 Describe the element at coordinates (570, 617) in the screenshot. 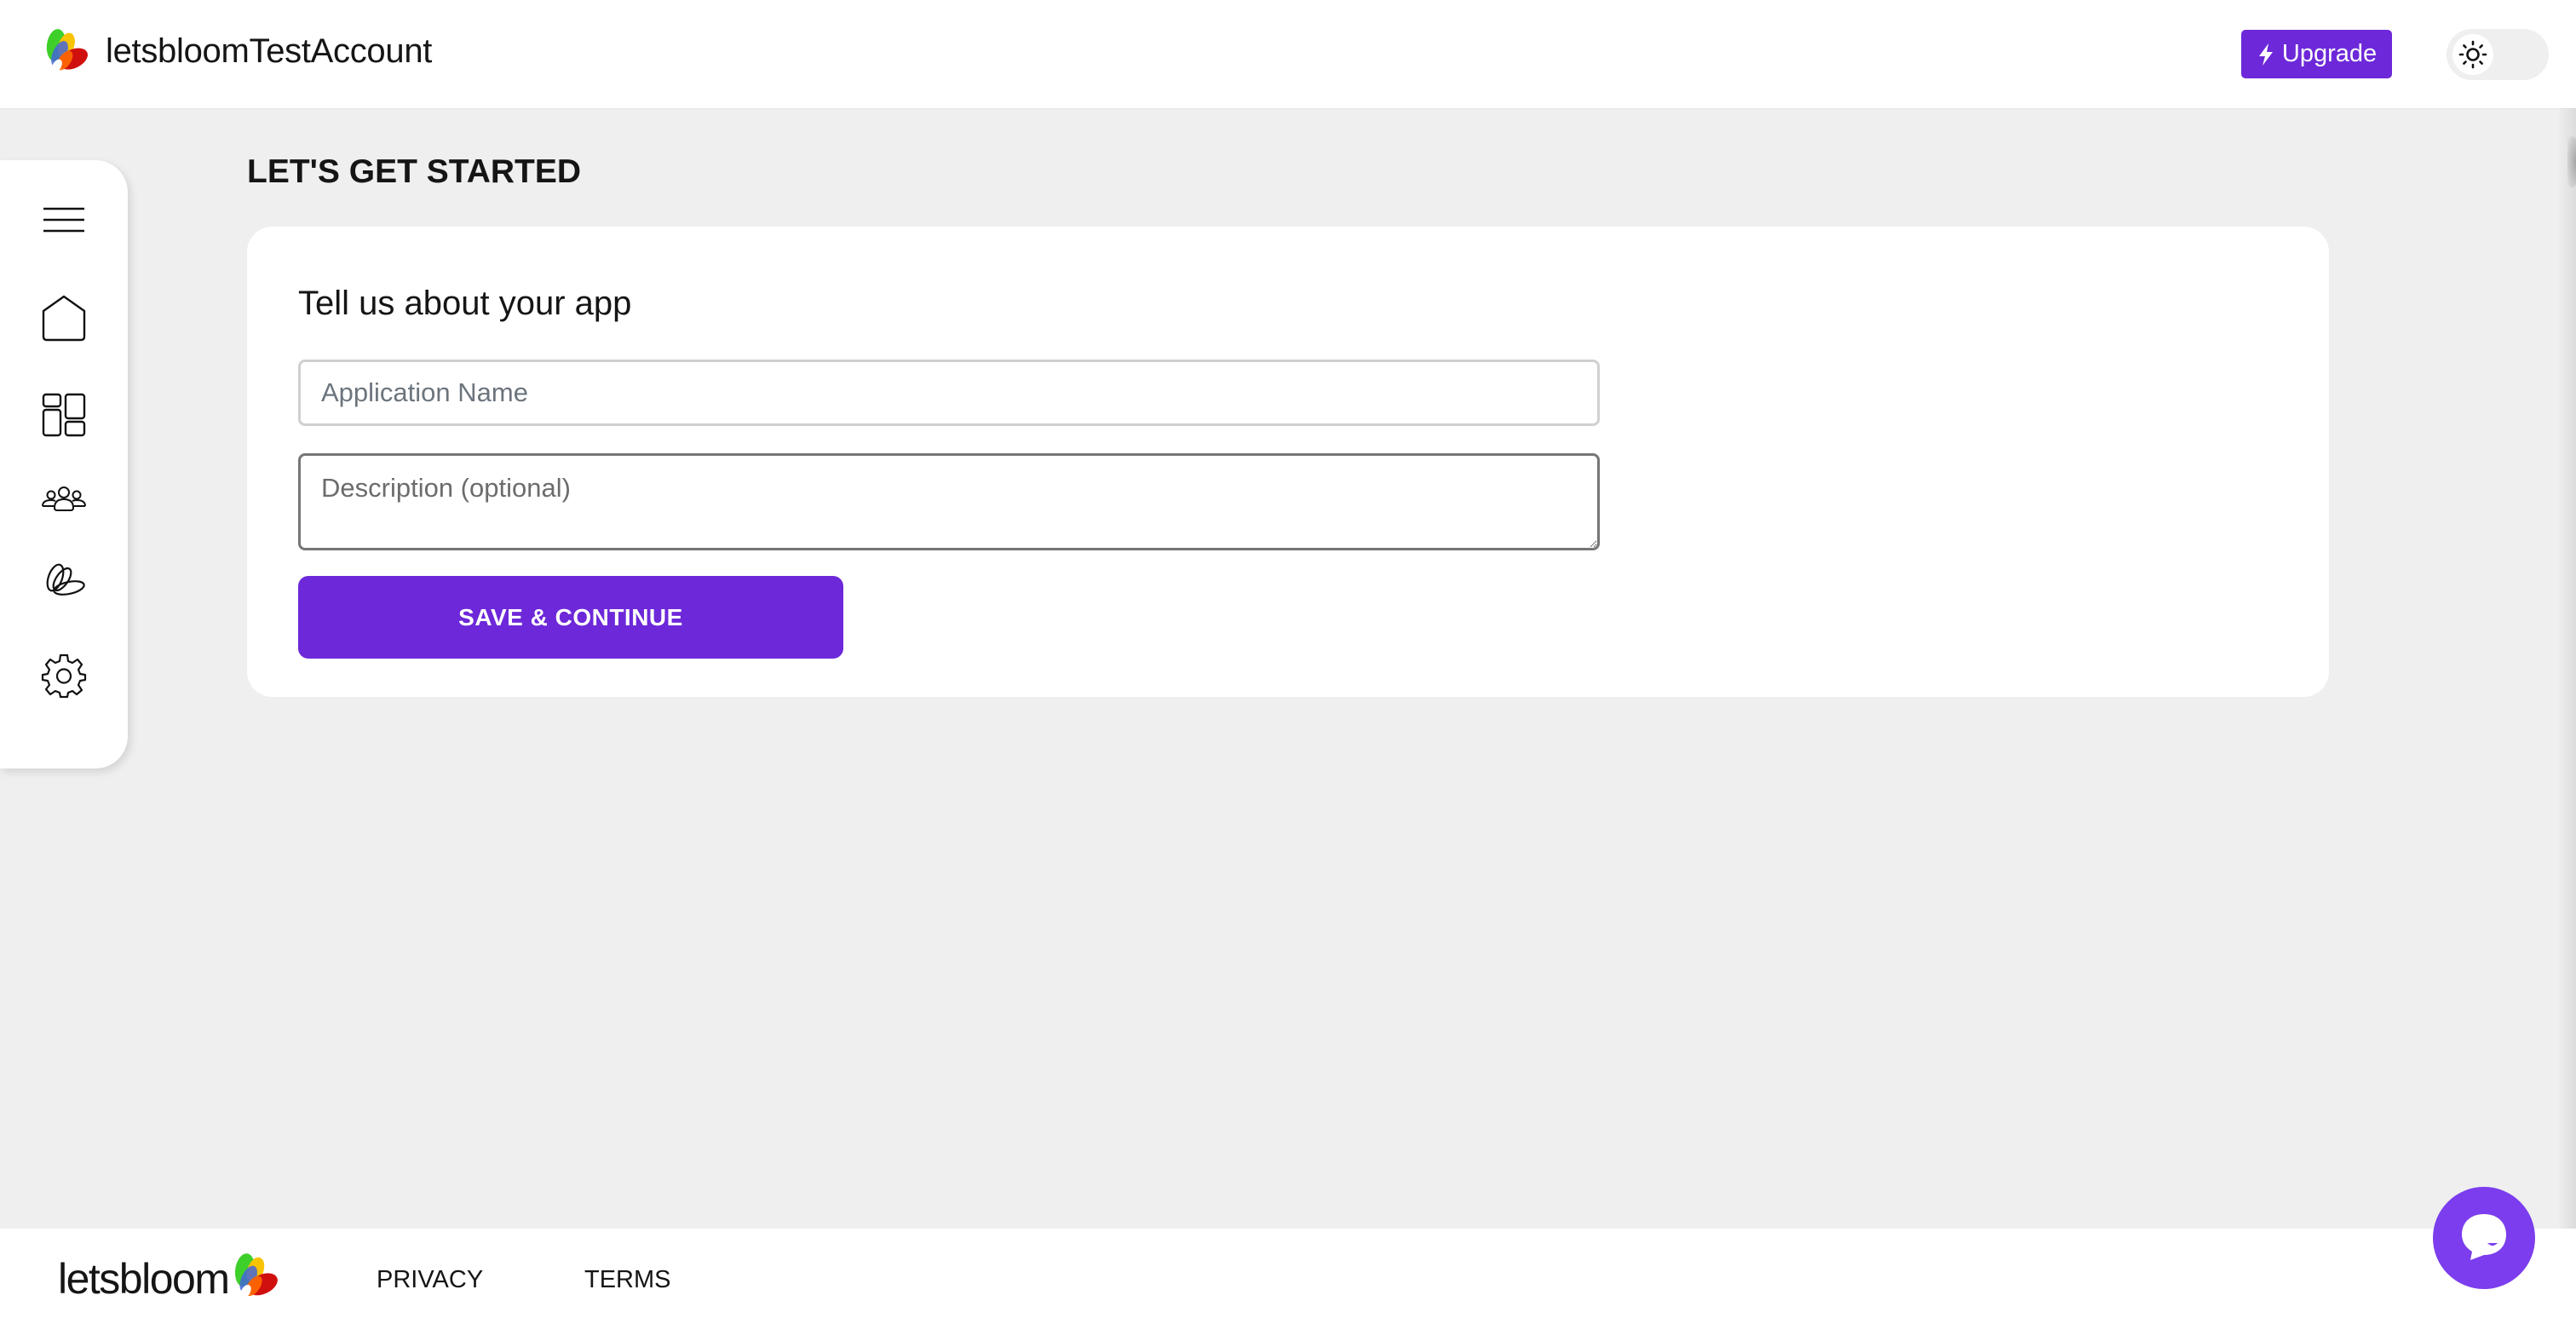

I see `save-and-continue-button: SAVE & CONTINUE` at that location.